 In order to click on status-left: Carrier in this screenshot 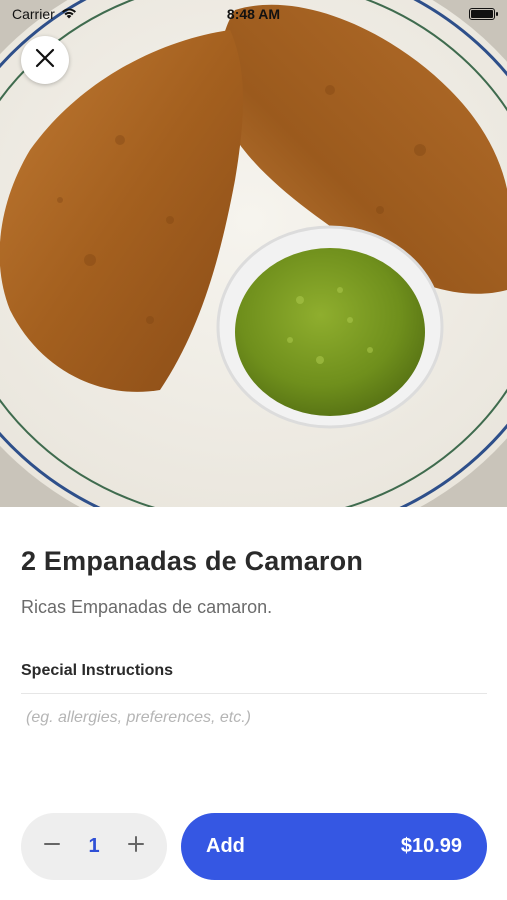, I will do `click(44, 14)`.